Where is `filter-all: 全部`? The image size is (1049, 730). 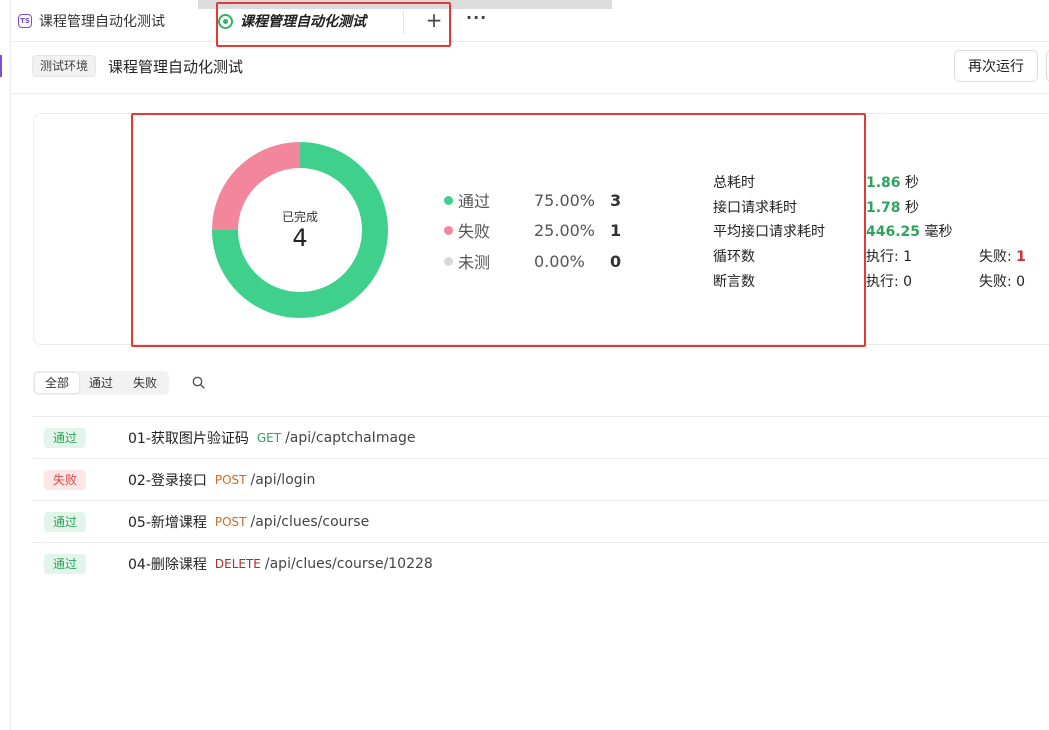
filter-all: 全部 is located at coordinates (57, 383).